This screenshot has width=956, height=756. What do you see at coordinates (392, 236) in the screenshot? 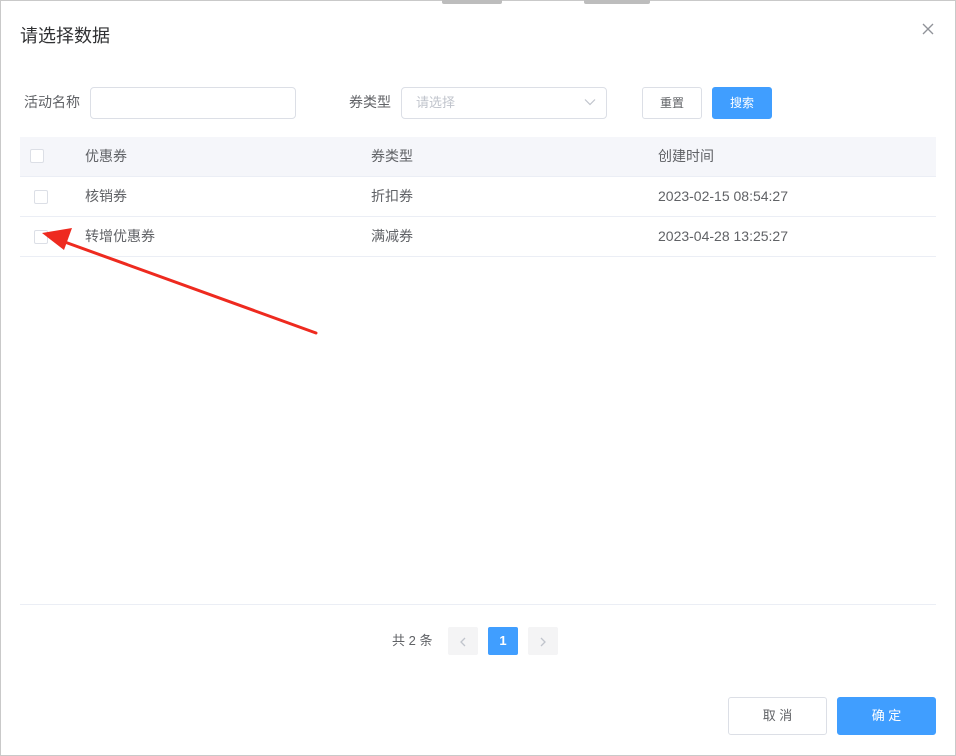
I see `coupon-type: 满减券` at bounding box center [392, 236].